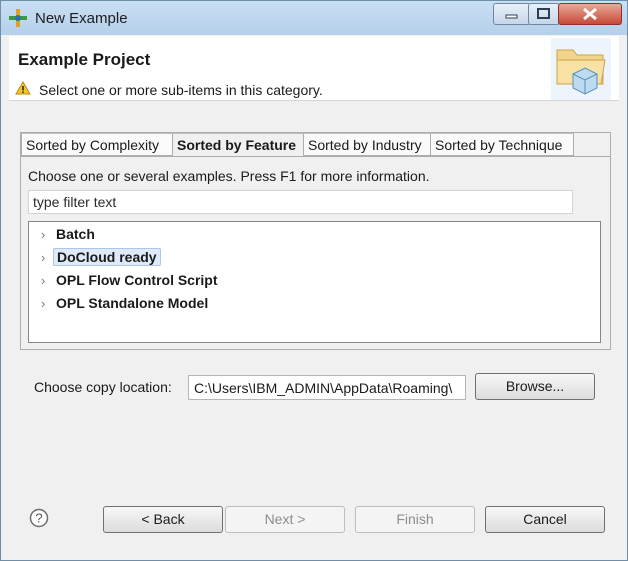 The image size is (628, 561). Describe the element at coordinates (103, 387) in the screenshot. I see `copy-location-label: Choose copy location:` at that location.